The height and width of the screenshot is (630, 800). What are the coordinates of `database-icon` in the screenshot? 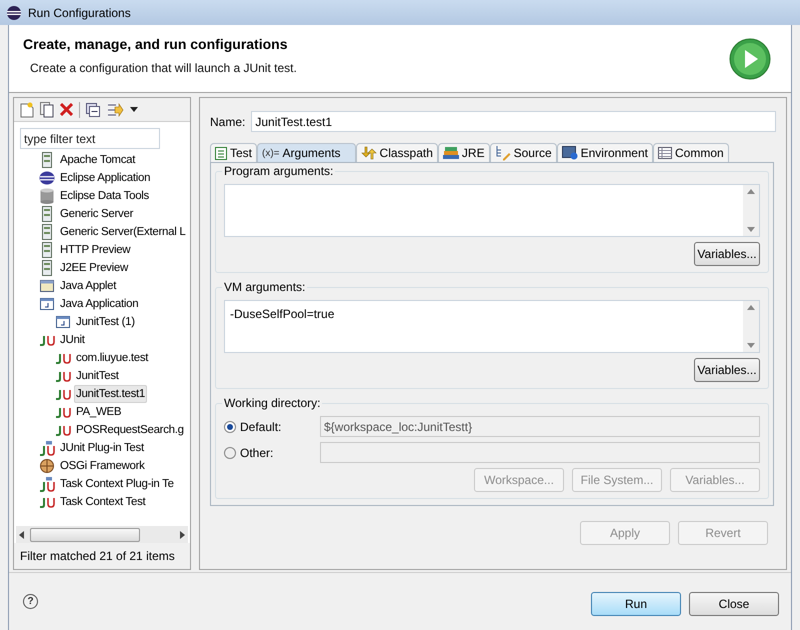 It's located at (47, 196).